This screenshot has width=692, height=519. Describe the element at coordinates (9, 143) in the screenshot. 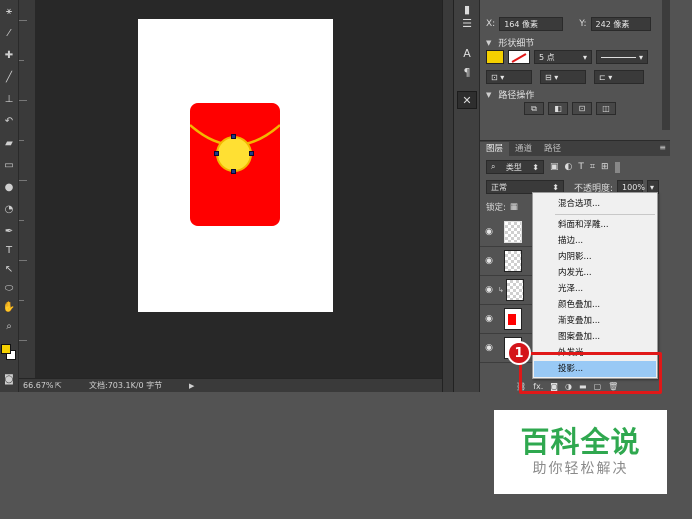

I see `eraser-icon: ▰` at that location.